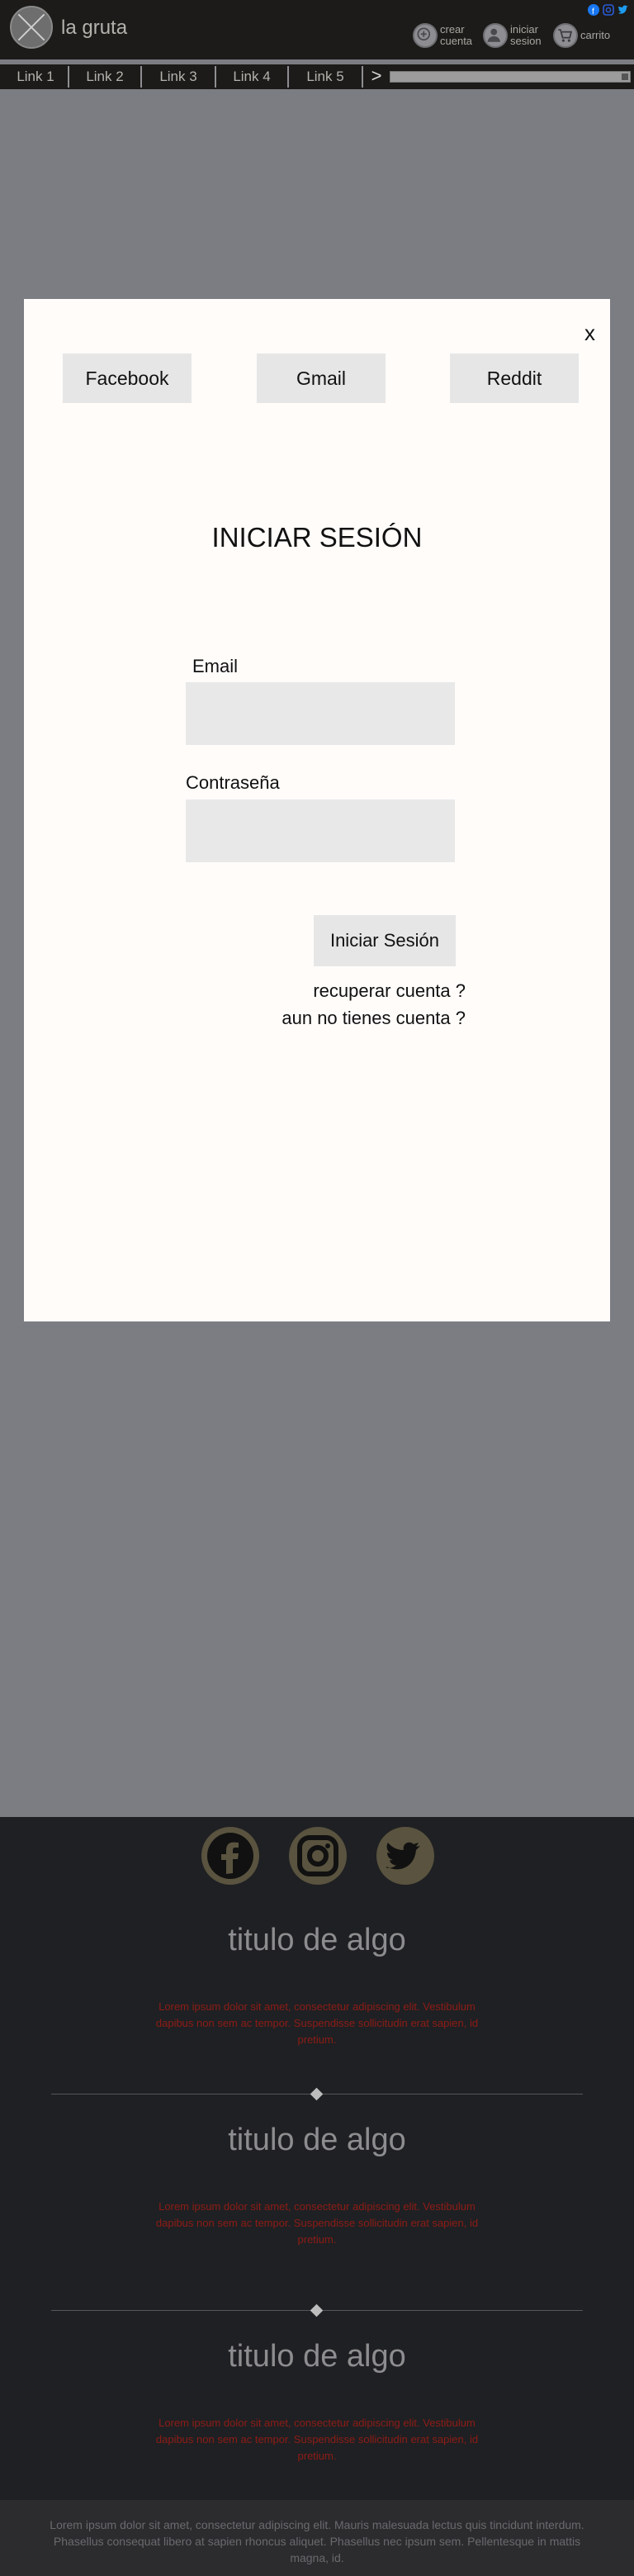 Image resolution: width=634 pixels, height=2576 pixels. I want to click on password-label: Contraseña, so click(233, 782).